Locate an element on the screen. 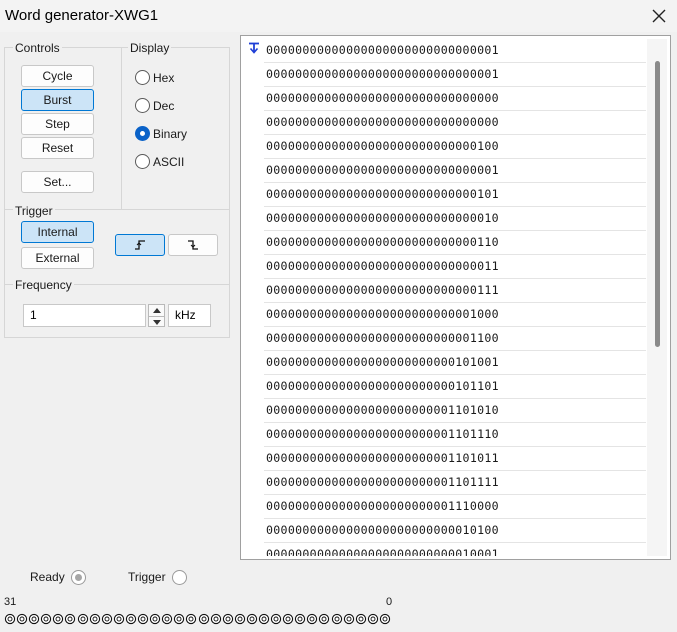 The image size is (677, 632). reset-button: Reset is located at coordinates (57, 148).